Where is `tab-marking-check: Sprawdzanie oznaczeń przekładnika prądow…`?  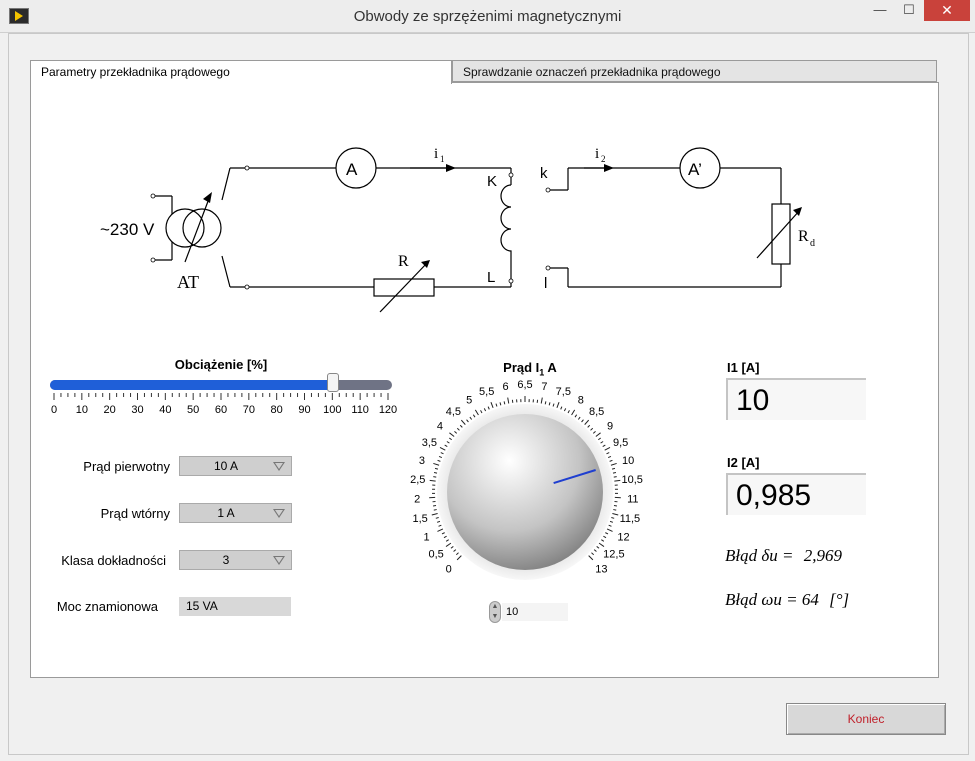 tab-marking-check: Sprawdzanie oznaczeń przekładnika prądow… is located at coordinates (694, 71).